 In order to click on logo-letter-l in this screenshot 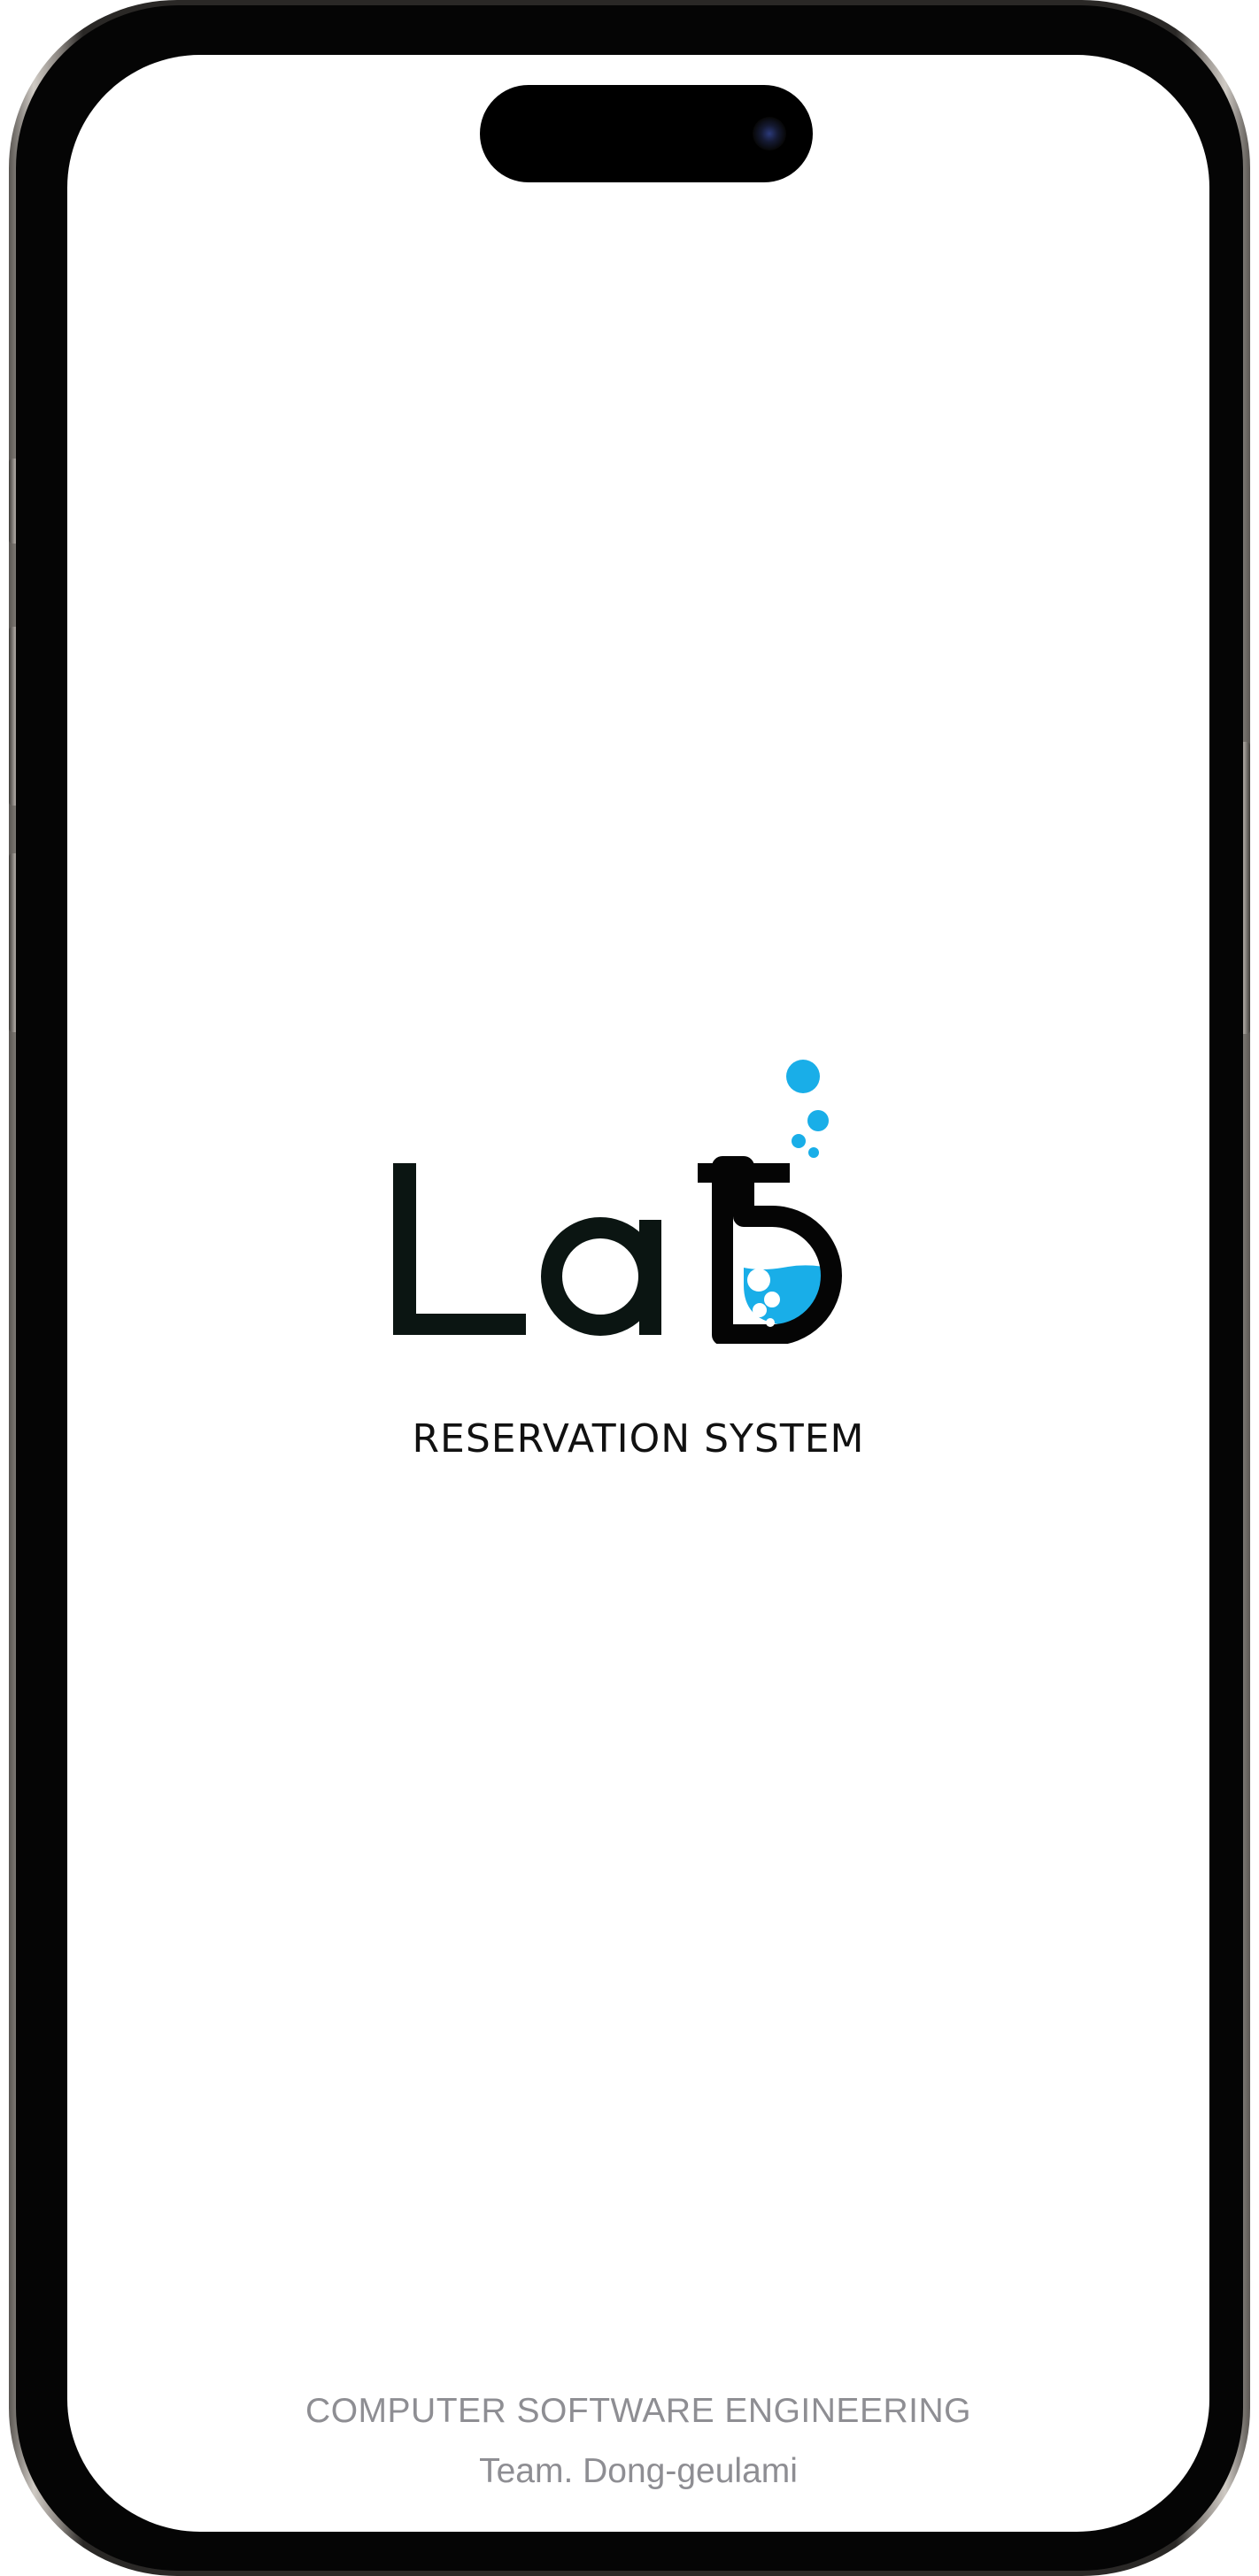, I will do `click(459, 1249)`.